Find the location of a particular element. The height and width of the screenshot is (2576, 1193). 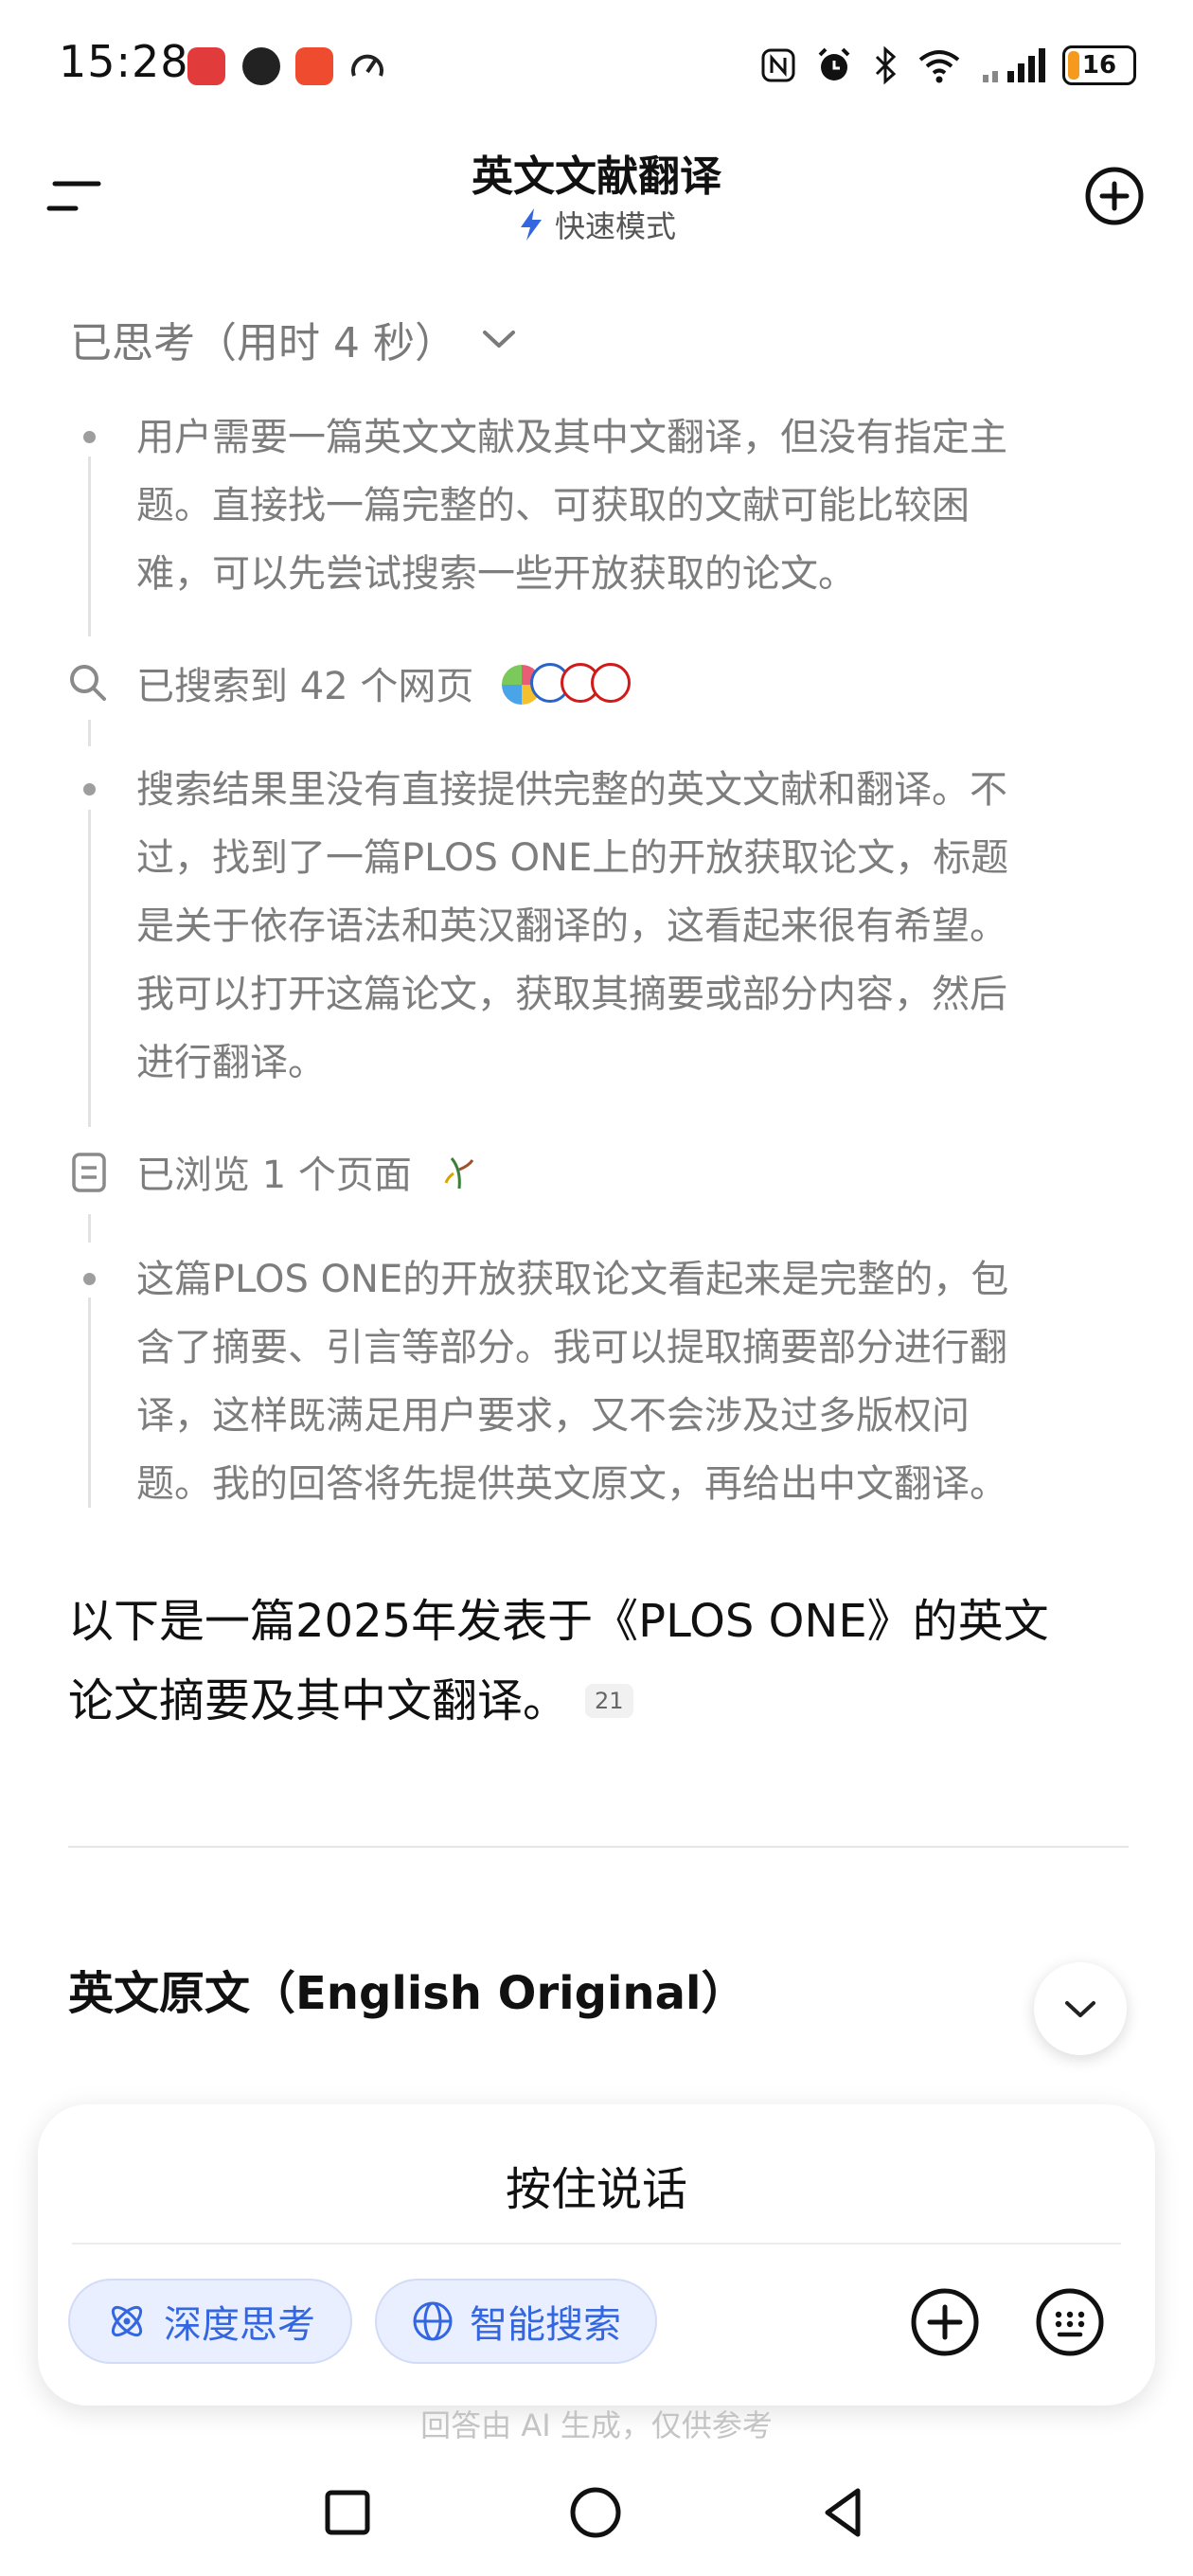

thinking-line: 是关于依存语法和英汉翻译的，这看起来很有希望。 is located at coordinates (571, 926).